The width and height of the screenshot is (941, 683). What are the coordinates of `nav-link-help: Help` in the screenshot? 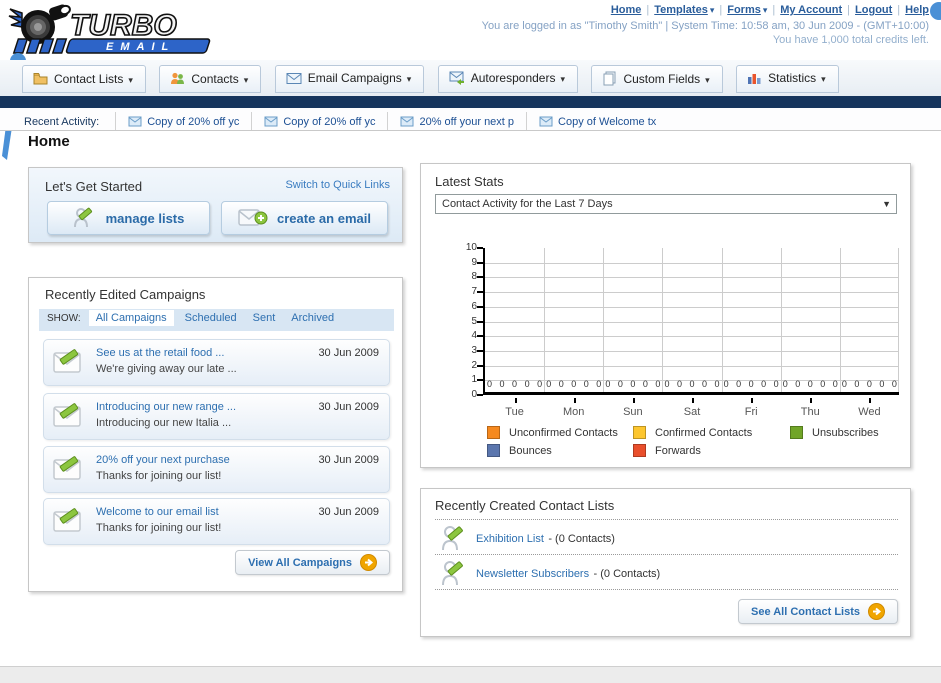 It's located at (917, 10).